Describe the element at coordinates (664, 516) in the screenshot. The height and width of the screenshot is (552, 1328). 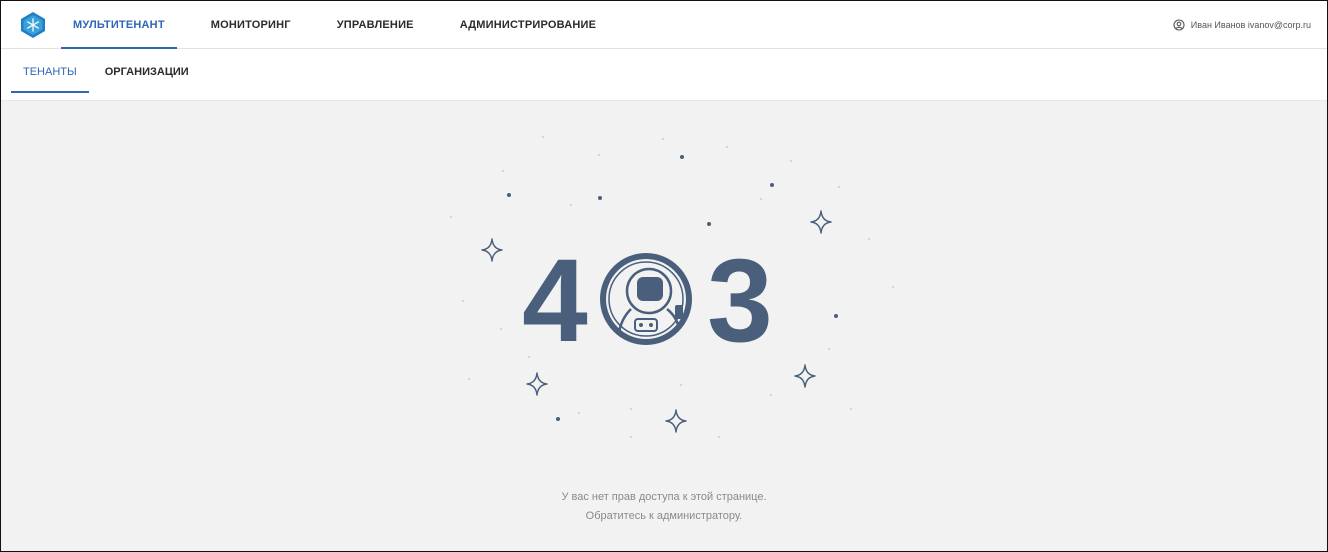
I see `access-denied-line-2: Обратитесь к администратору.` at that location.